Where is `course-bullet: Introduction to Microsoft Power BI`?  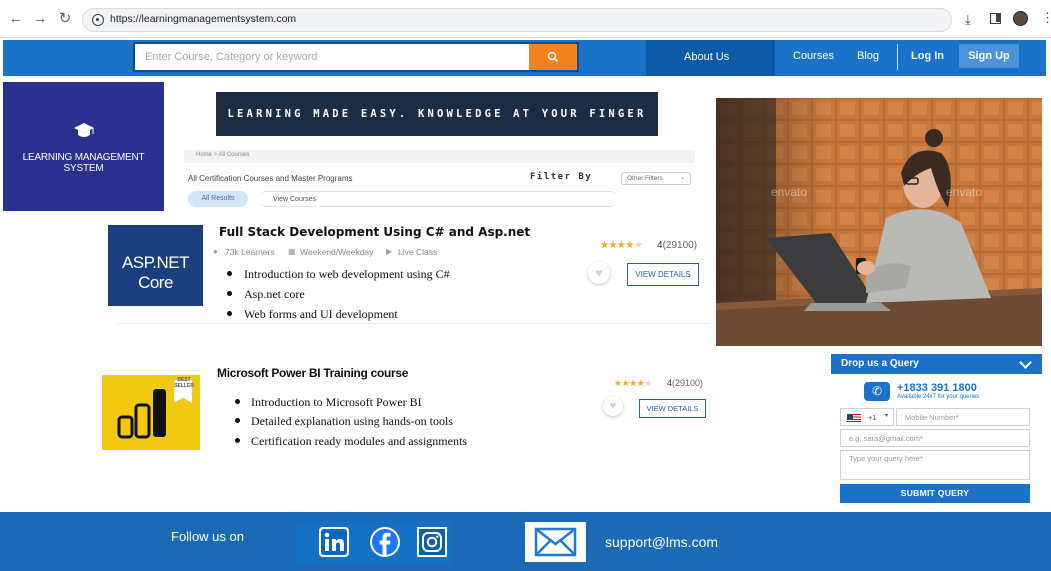
course-bullet: Introduction to Microsoft Power BI is located at coordinates (336, 402).